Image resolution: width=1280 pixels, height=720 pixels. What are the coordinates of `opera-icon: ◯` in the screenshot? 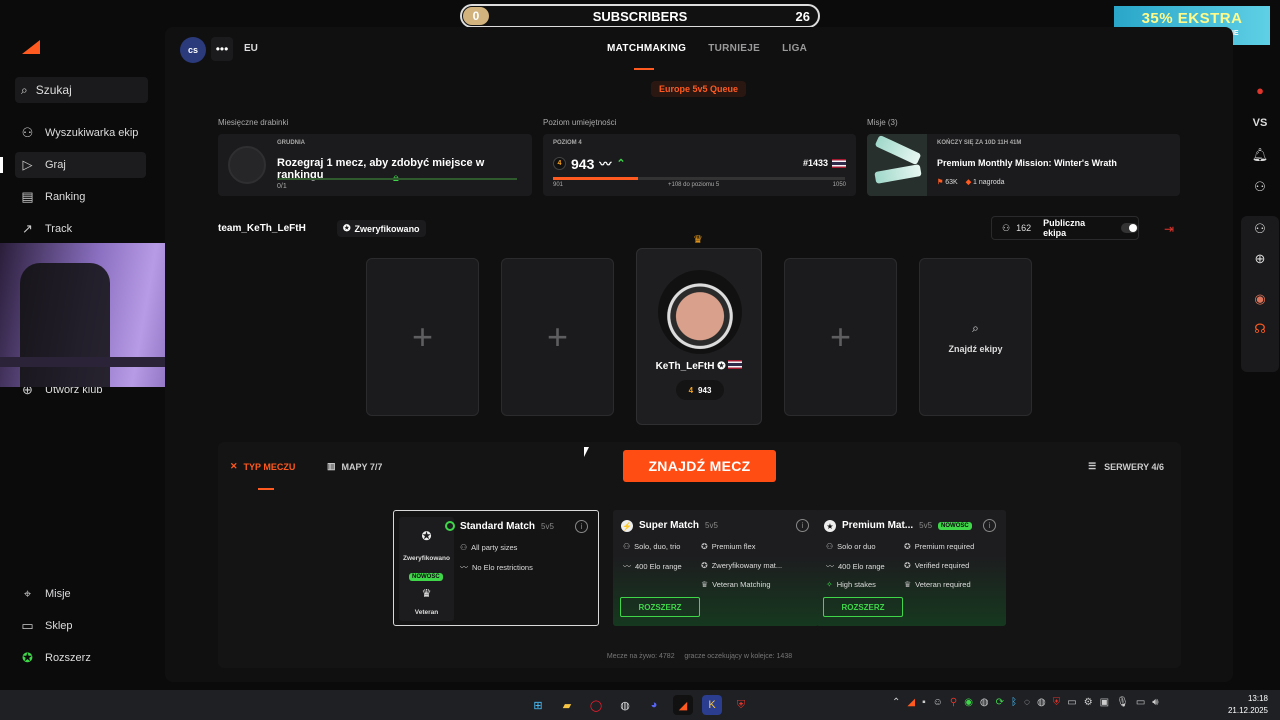 It's located at (596, 705).